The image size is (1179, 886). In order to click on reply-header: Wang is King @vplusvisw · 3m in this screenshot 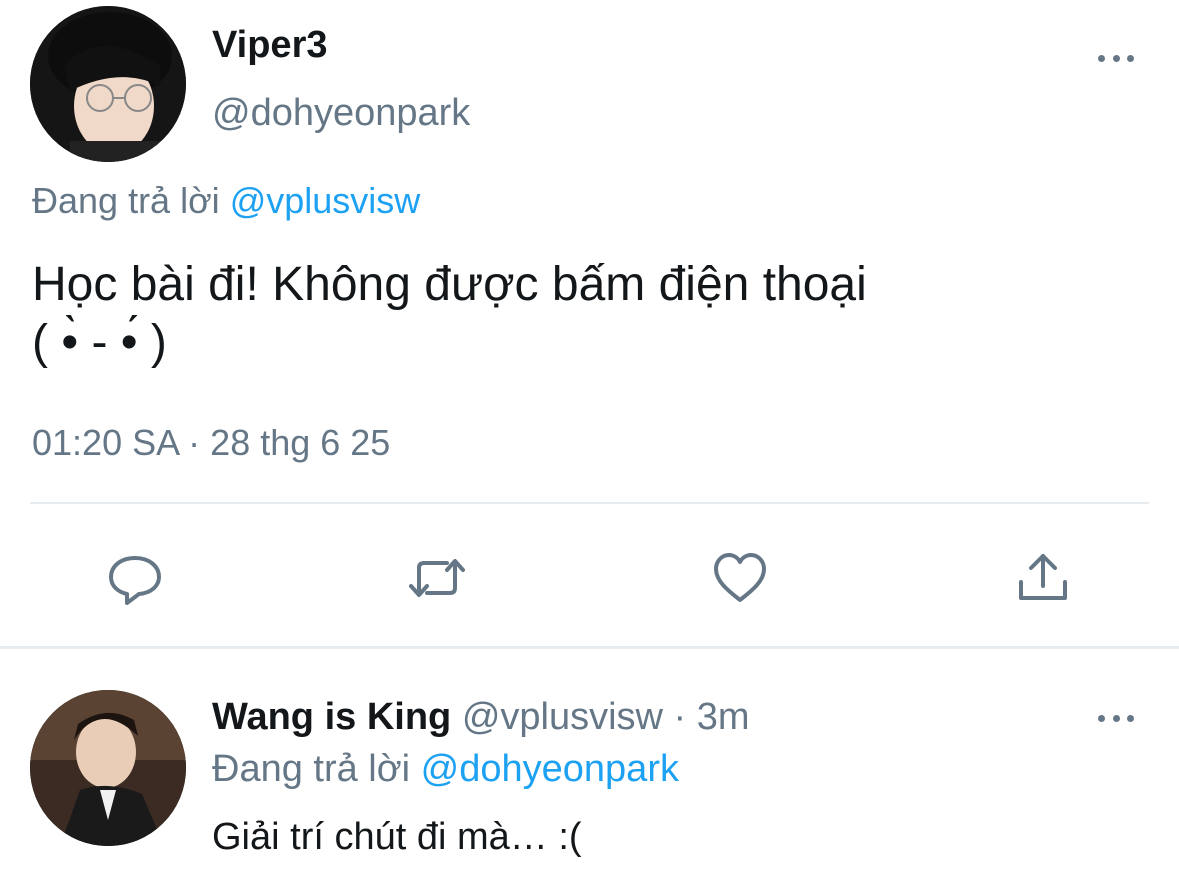, I will do `click(481, 717)`.